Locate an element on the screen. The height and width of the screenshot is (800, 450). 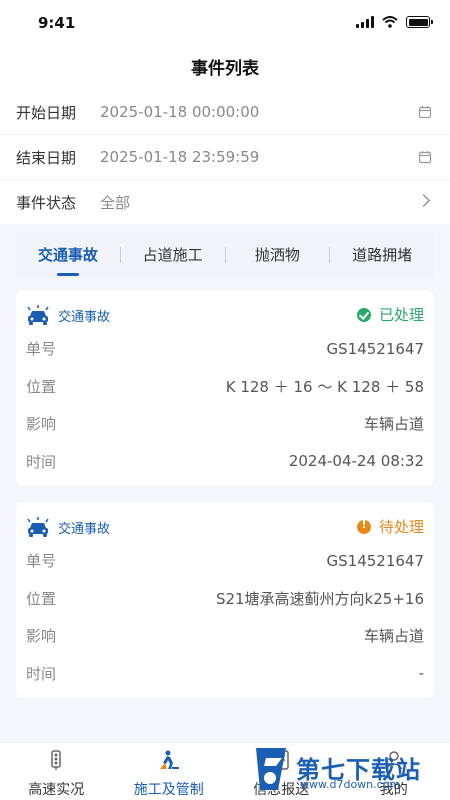
traffic-light-icon is located at coordinates (56, 760).